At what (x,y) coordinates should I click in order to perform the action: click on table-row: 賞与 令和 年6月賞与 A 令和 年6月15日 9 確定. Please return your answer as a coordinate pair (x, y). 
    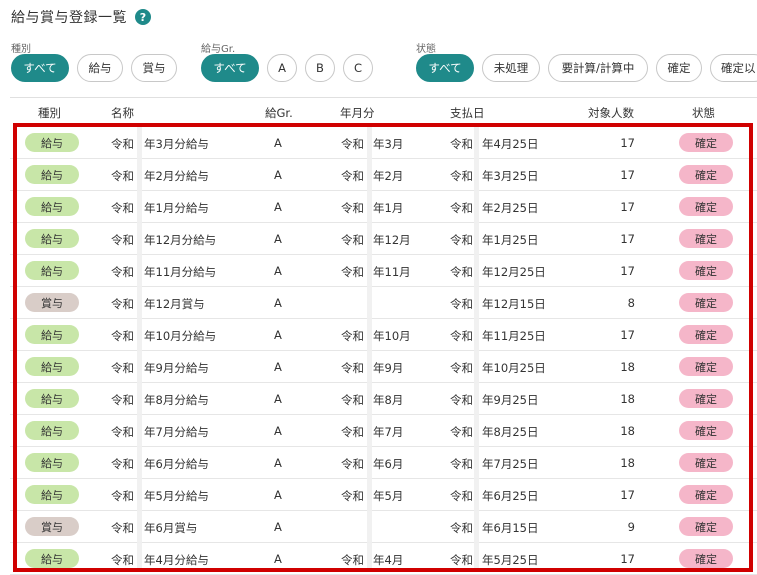
    Looking at the image, I should click on (383, 527).